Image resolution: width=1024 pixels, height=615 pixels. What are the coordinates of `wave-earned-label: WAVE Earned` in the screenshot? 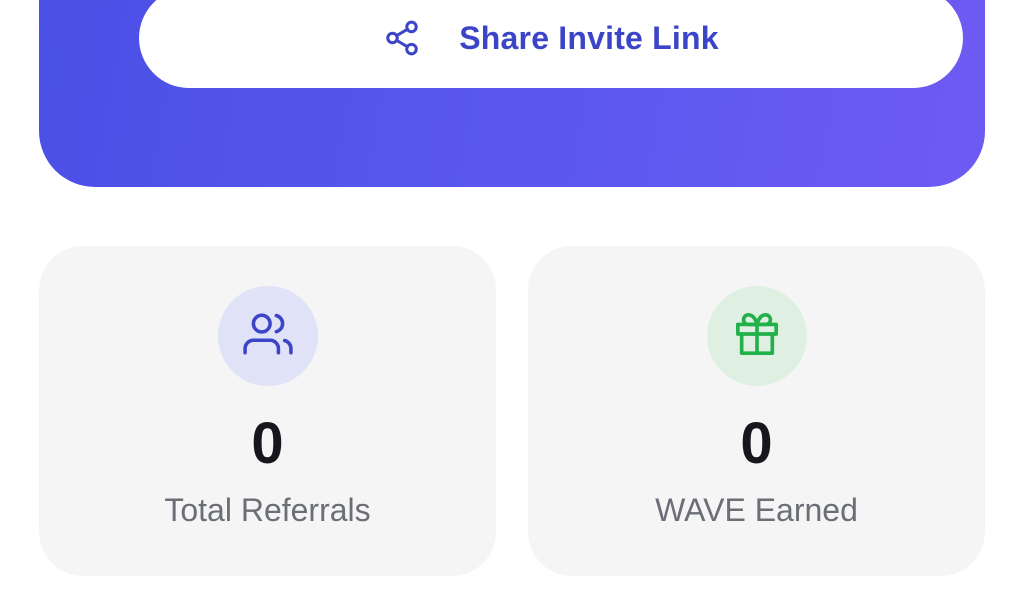 It's located at (756, 510).